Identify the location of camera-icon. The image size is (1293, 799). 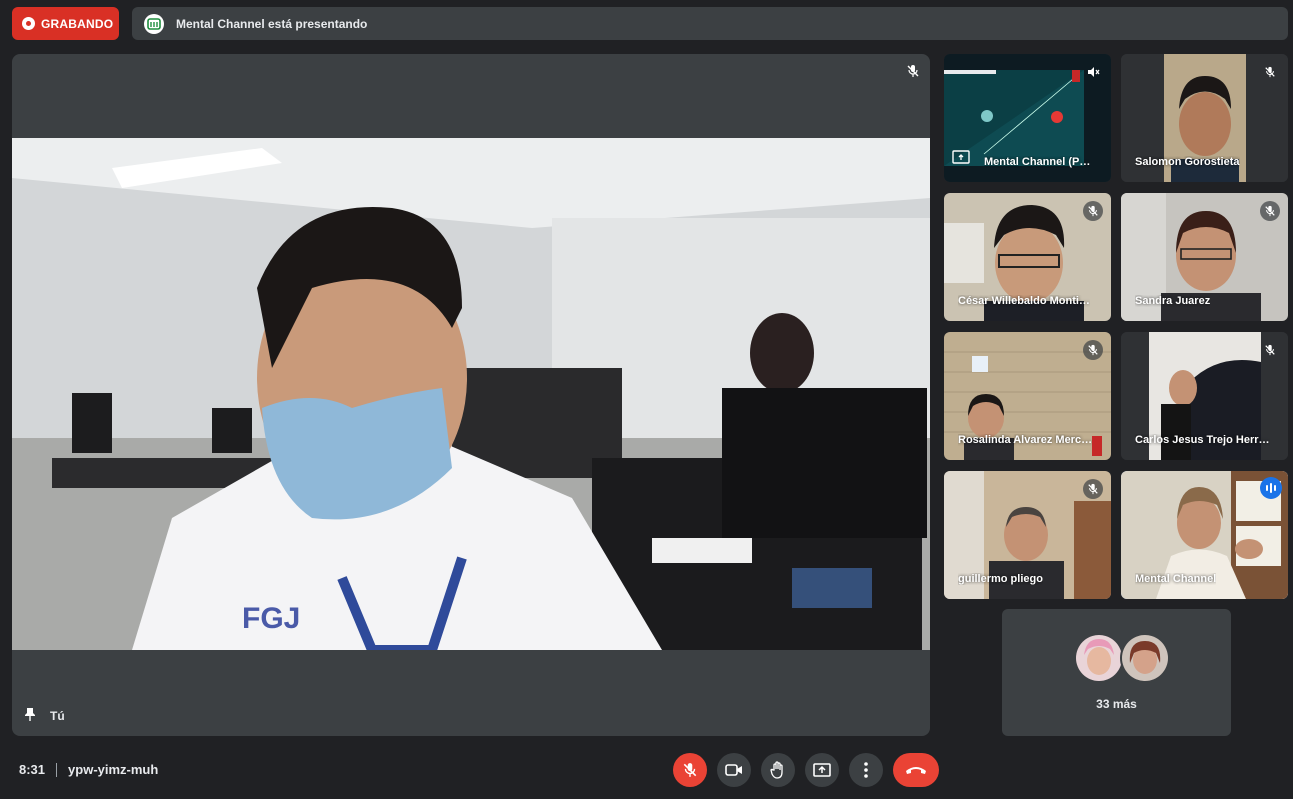
(733, 770).